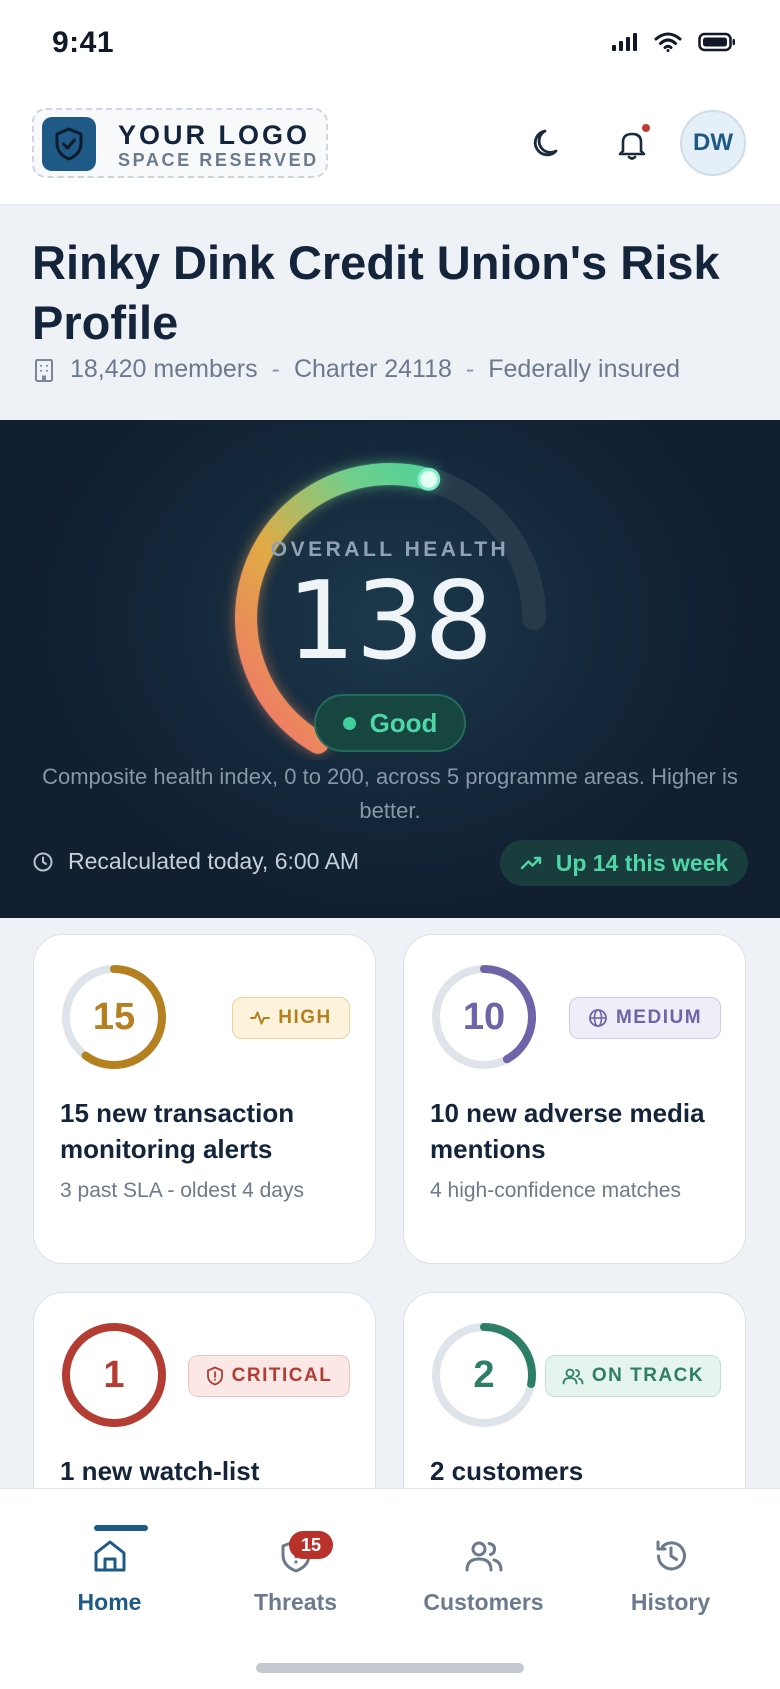  I want to click on severity-label: MEDIUM, so click(659, 1017).